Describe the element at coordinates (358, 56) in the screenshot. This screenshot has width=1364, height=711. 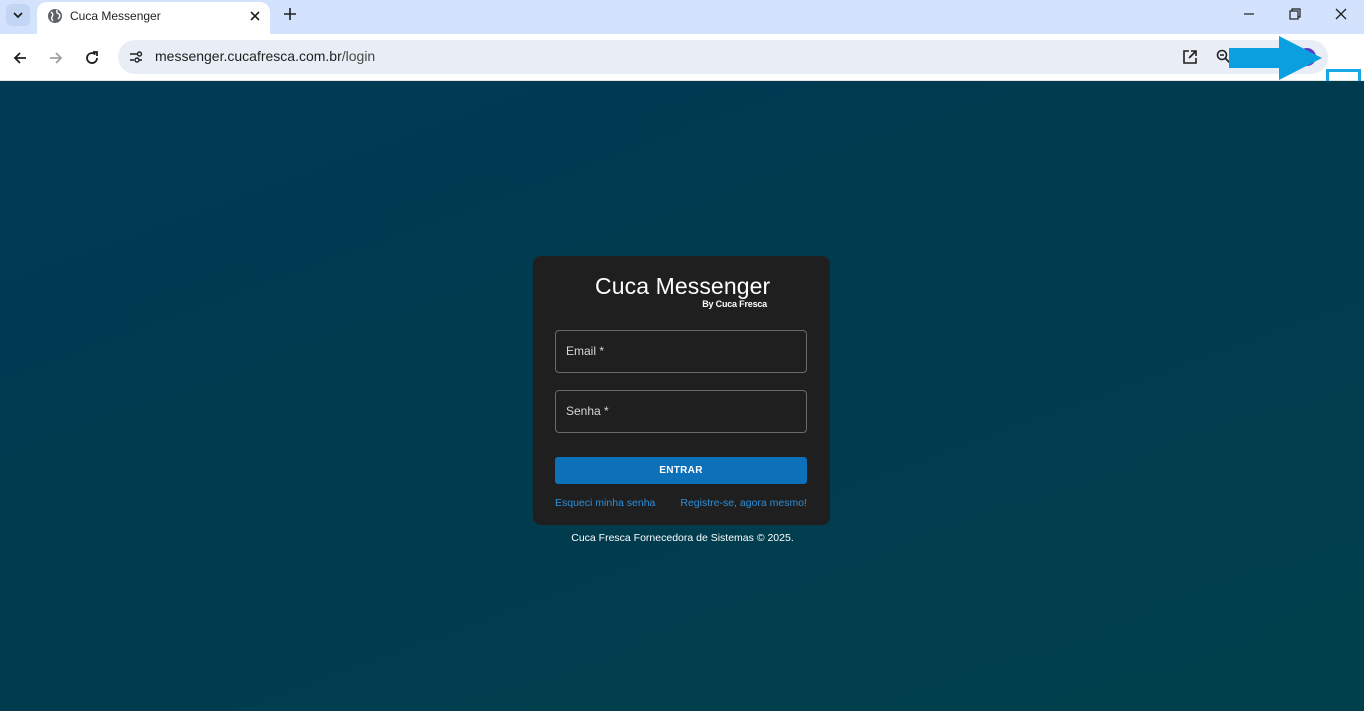
I see `url-path: /login` at that location.